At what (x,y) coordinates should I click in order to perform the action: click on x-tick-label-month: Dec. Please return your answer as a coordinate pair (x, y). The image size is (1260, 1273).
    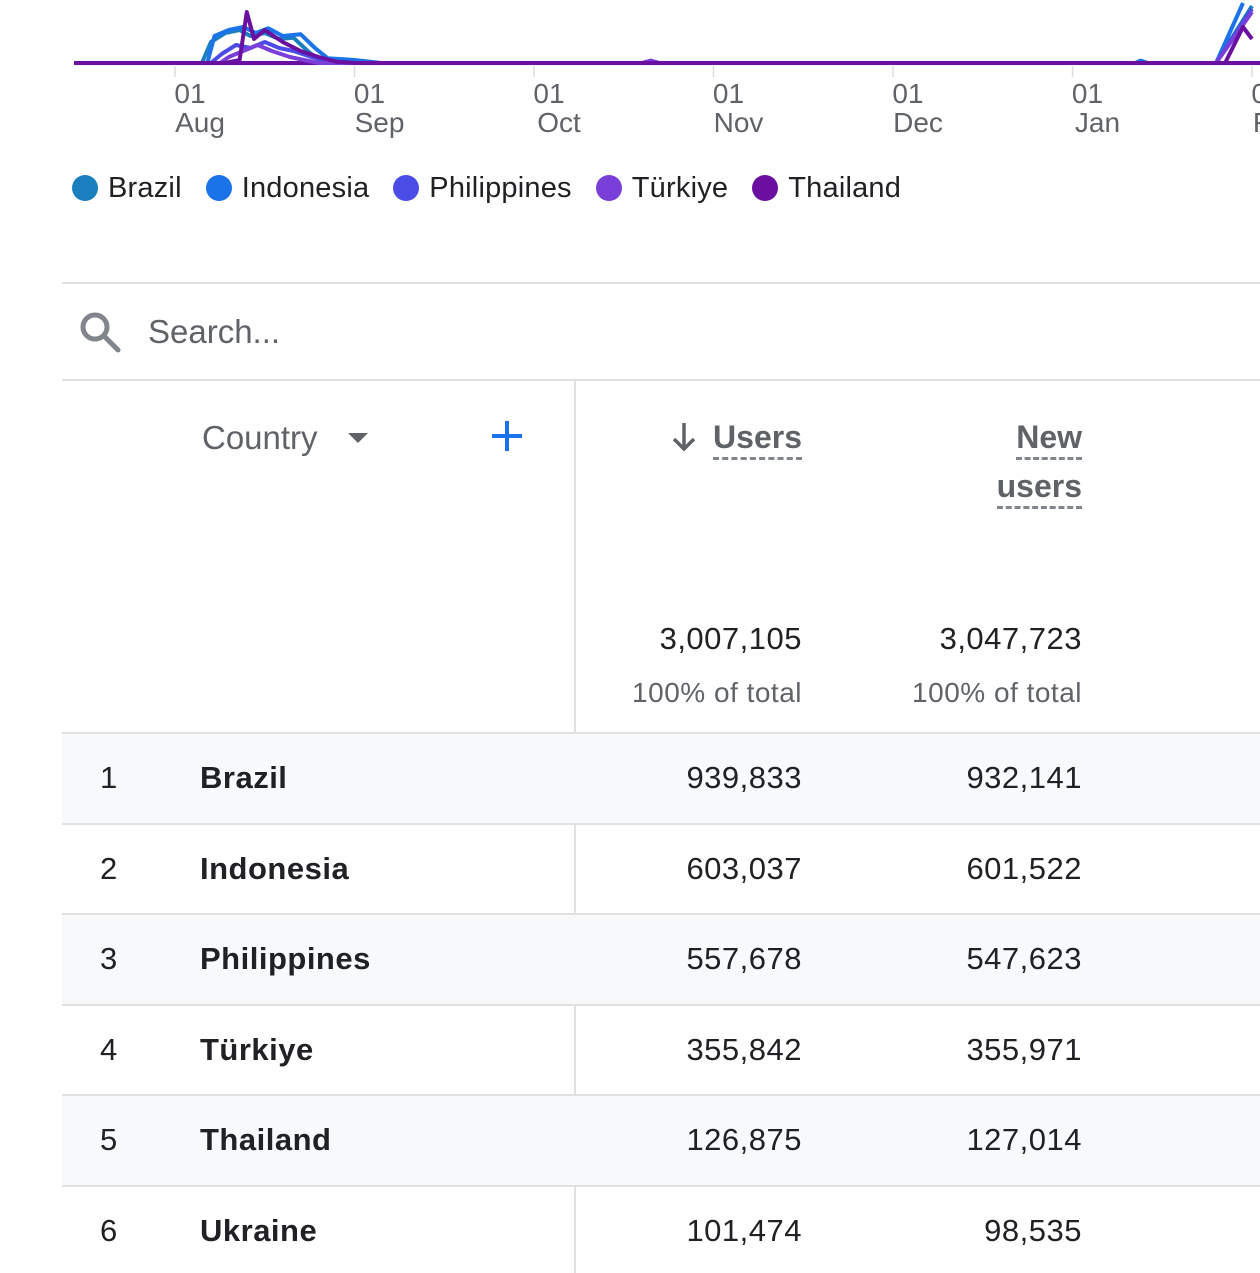
    Looking at the image, I should click on (918, 122).